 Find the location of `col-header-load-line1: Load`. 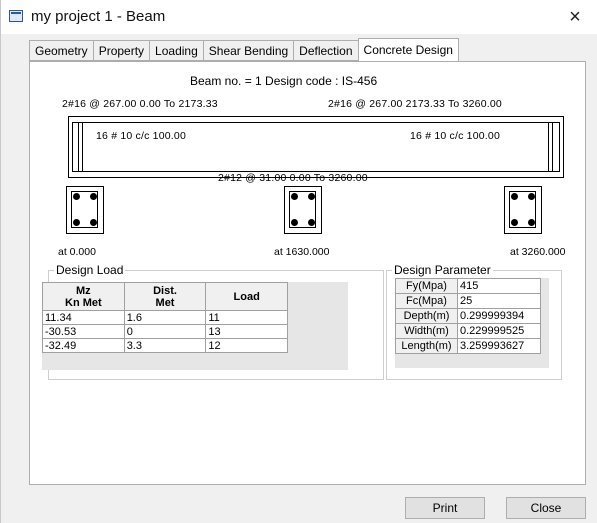

col-header-load-line1: Load is located at coordinates (246, 296).